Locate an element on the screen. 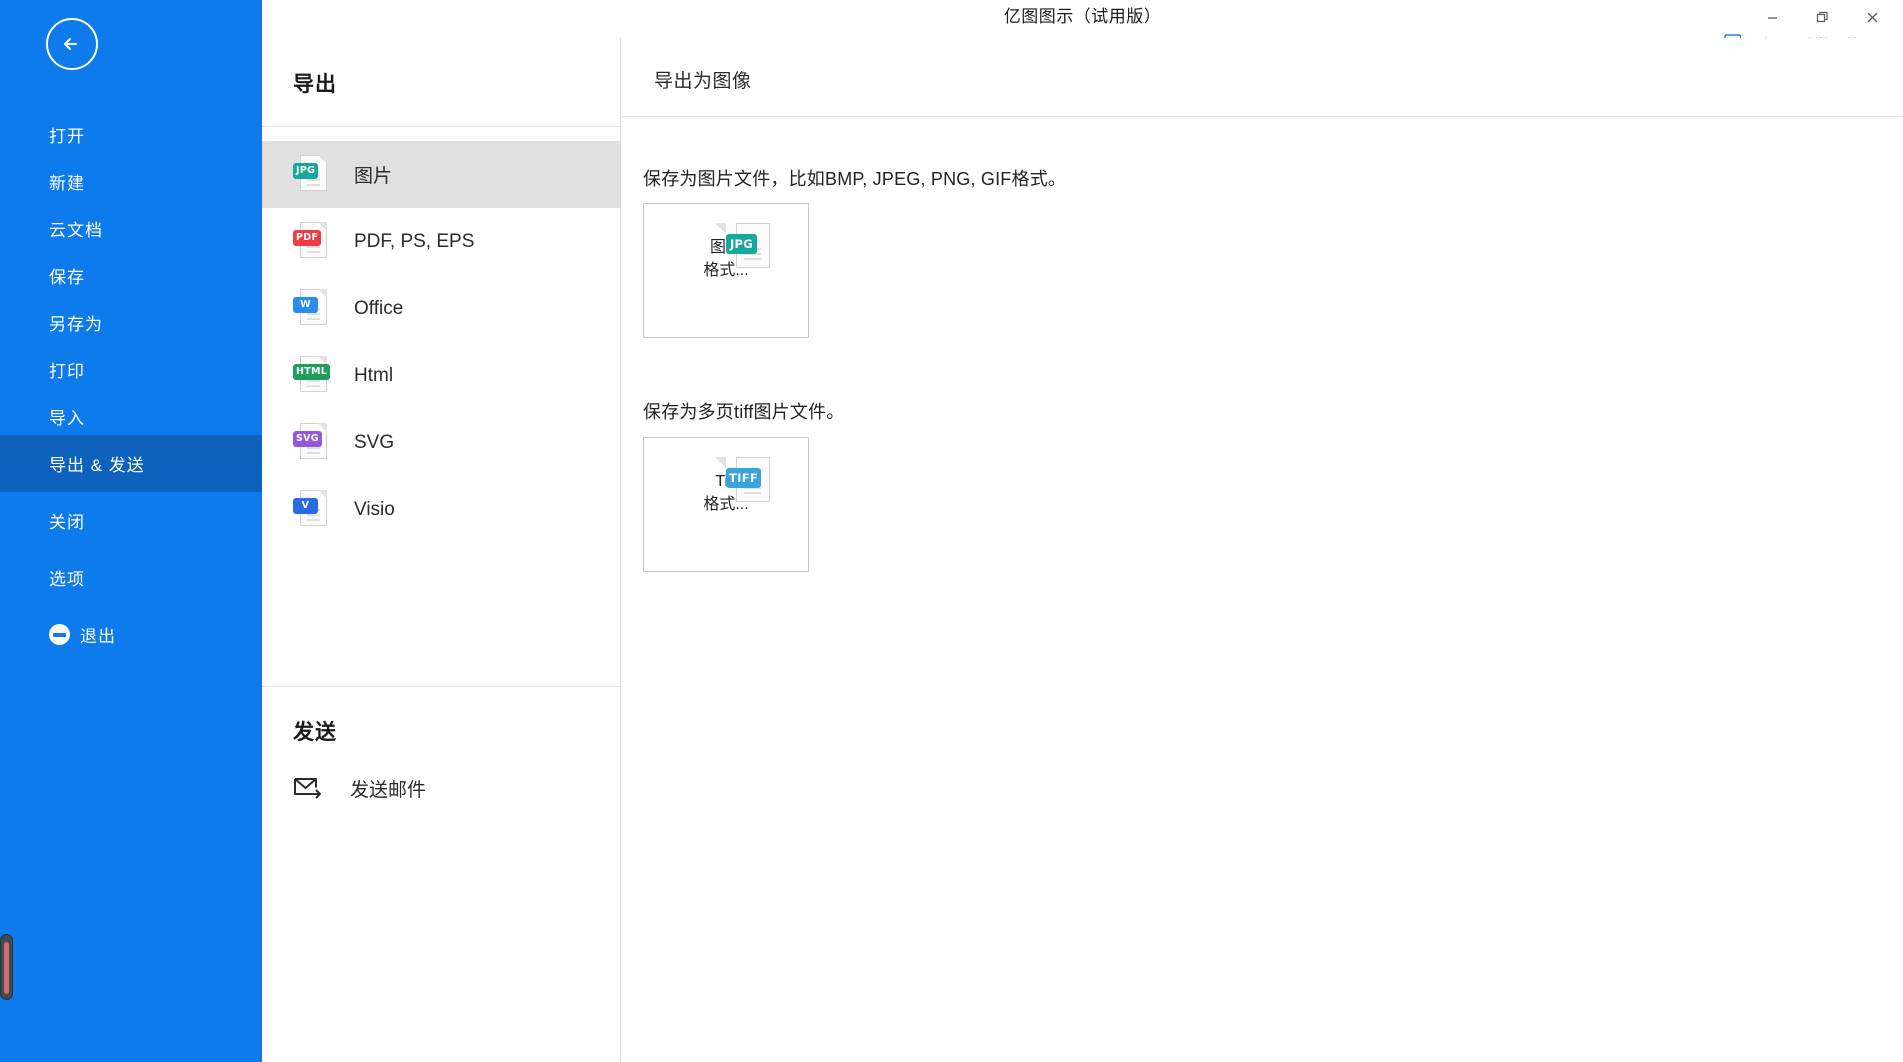 The image size is (1903, 1062). backstage-sidebar: 打开新建云文档保存另存为打印导入导出 & 发送 关闭选项退出 is located at coordinates (131, 531).